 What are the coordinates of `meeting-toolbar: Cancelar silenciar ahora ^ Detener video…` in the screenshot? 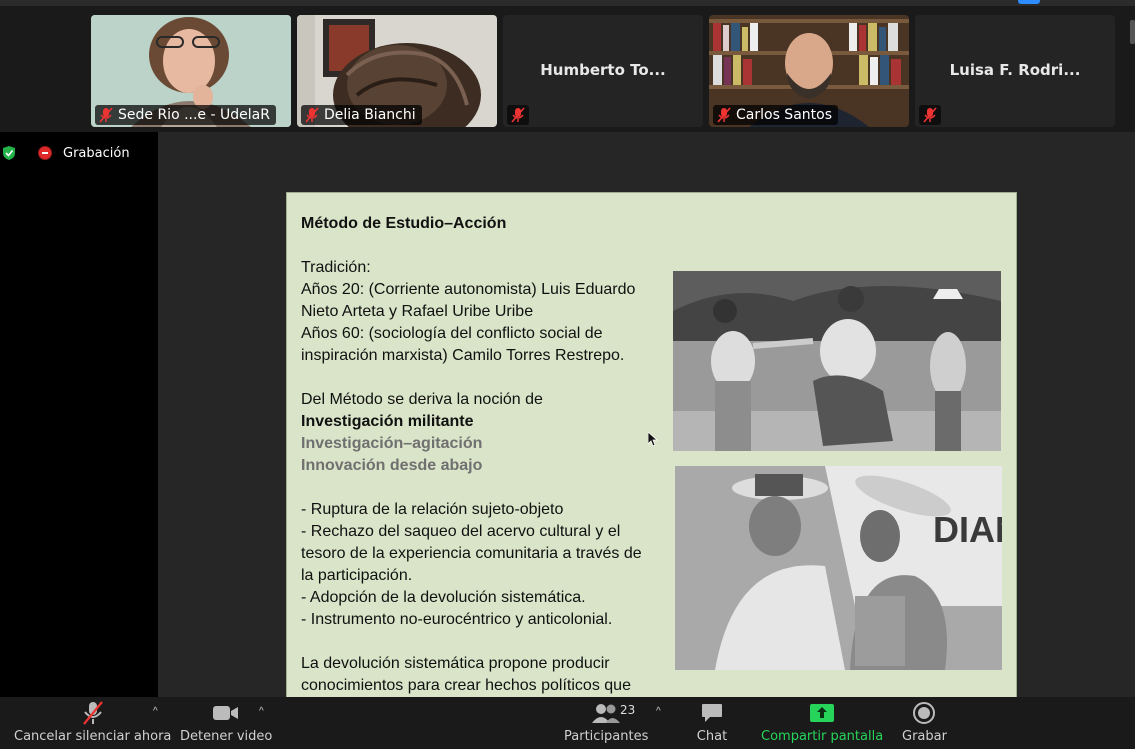 It's located at (567, 723).